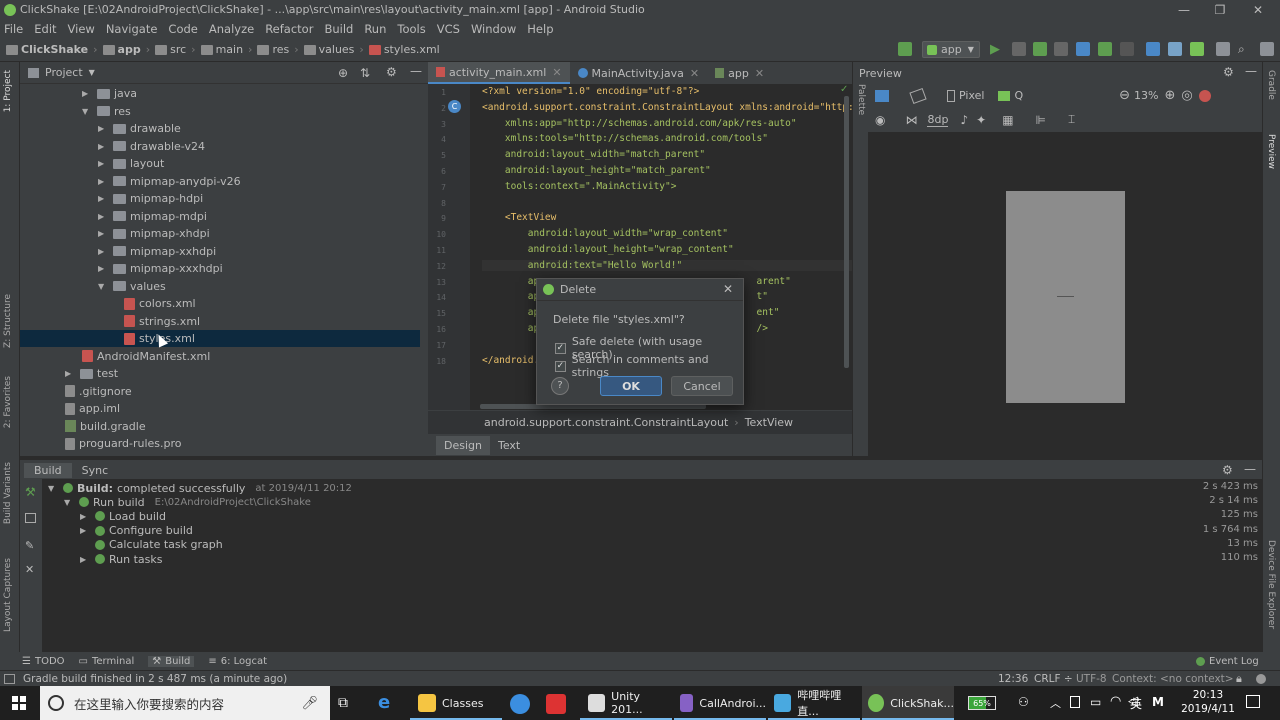  I want to click on toggle-view-icon, so click(30, 518).